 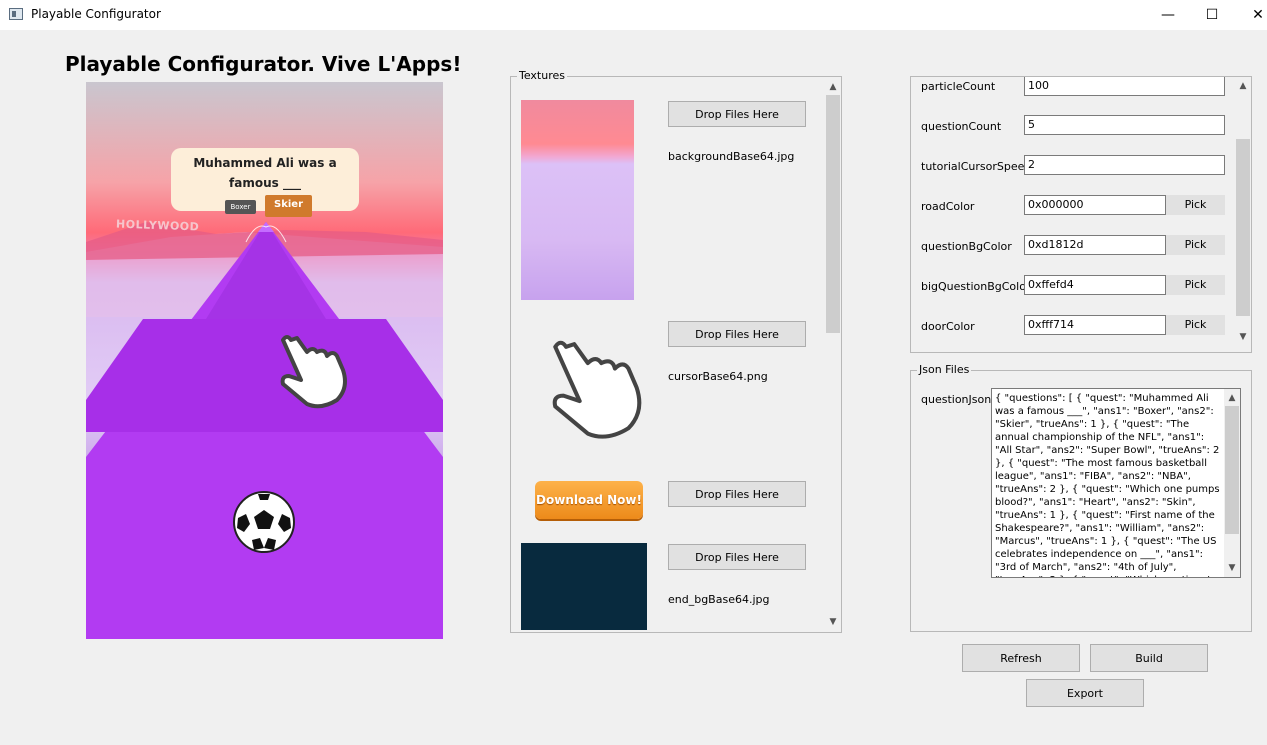 What do you see at coordinates (597, 389) in the screenshot?
I see `cursor-thumbnail-hand-icon` at bounding box center [597, 389].